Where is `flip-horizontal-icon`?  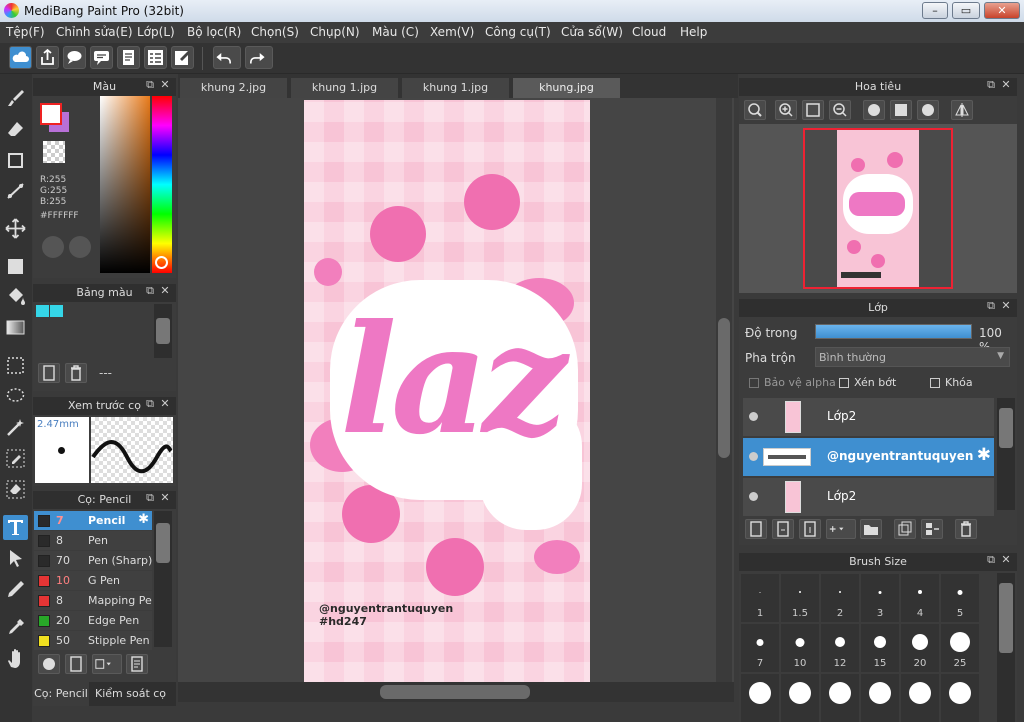 flip-horizontal-icon is located at coordinates (962, 110).